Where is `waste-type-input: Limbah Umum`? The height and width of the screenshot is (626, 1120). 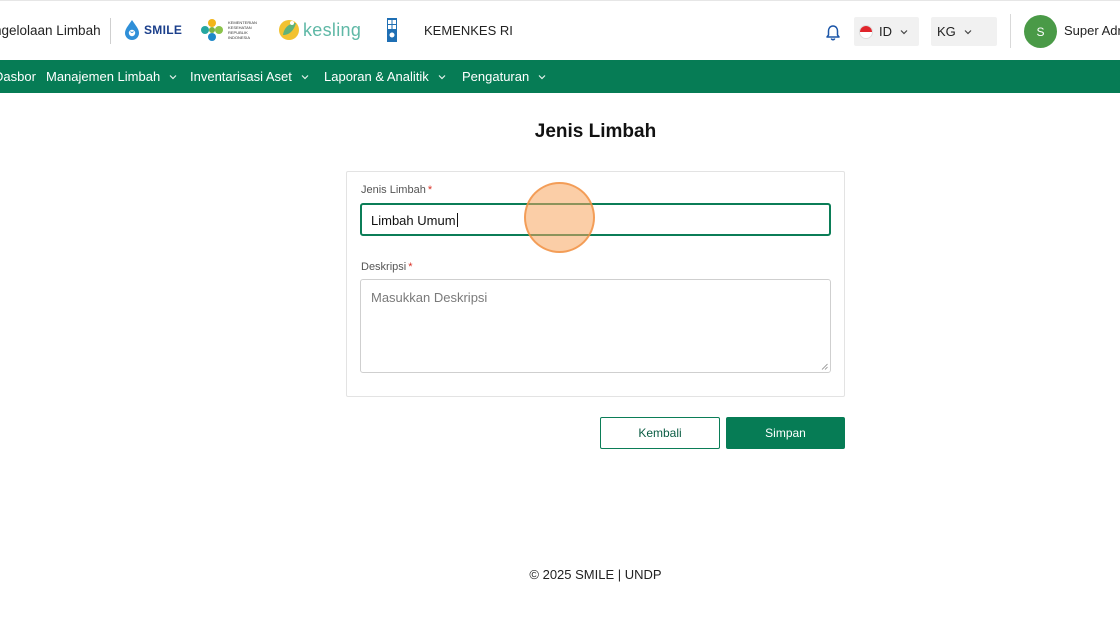
waste-type-input: Limbah Umum is located at coordinates (595, 219).